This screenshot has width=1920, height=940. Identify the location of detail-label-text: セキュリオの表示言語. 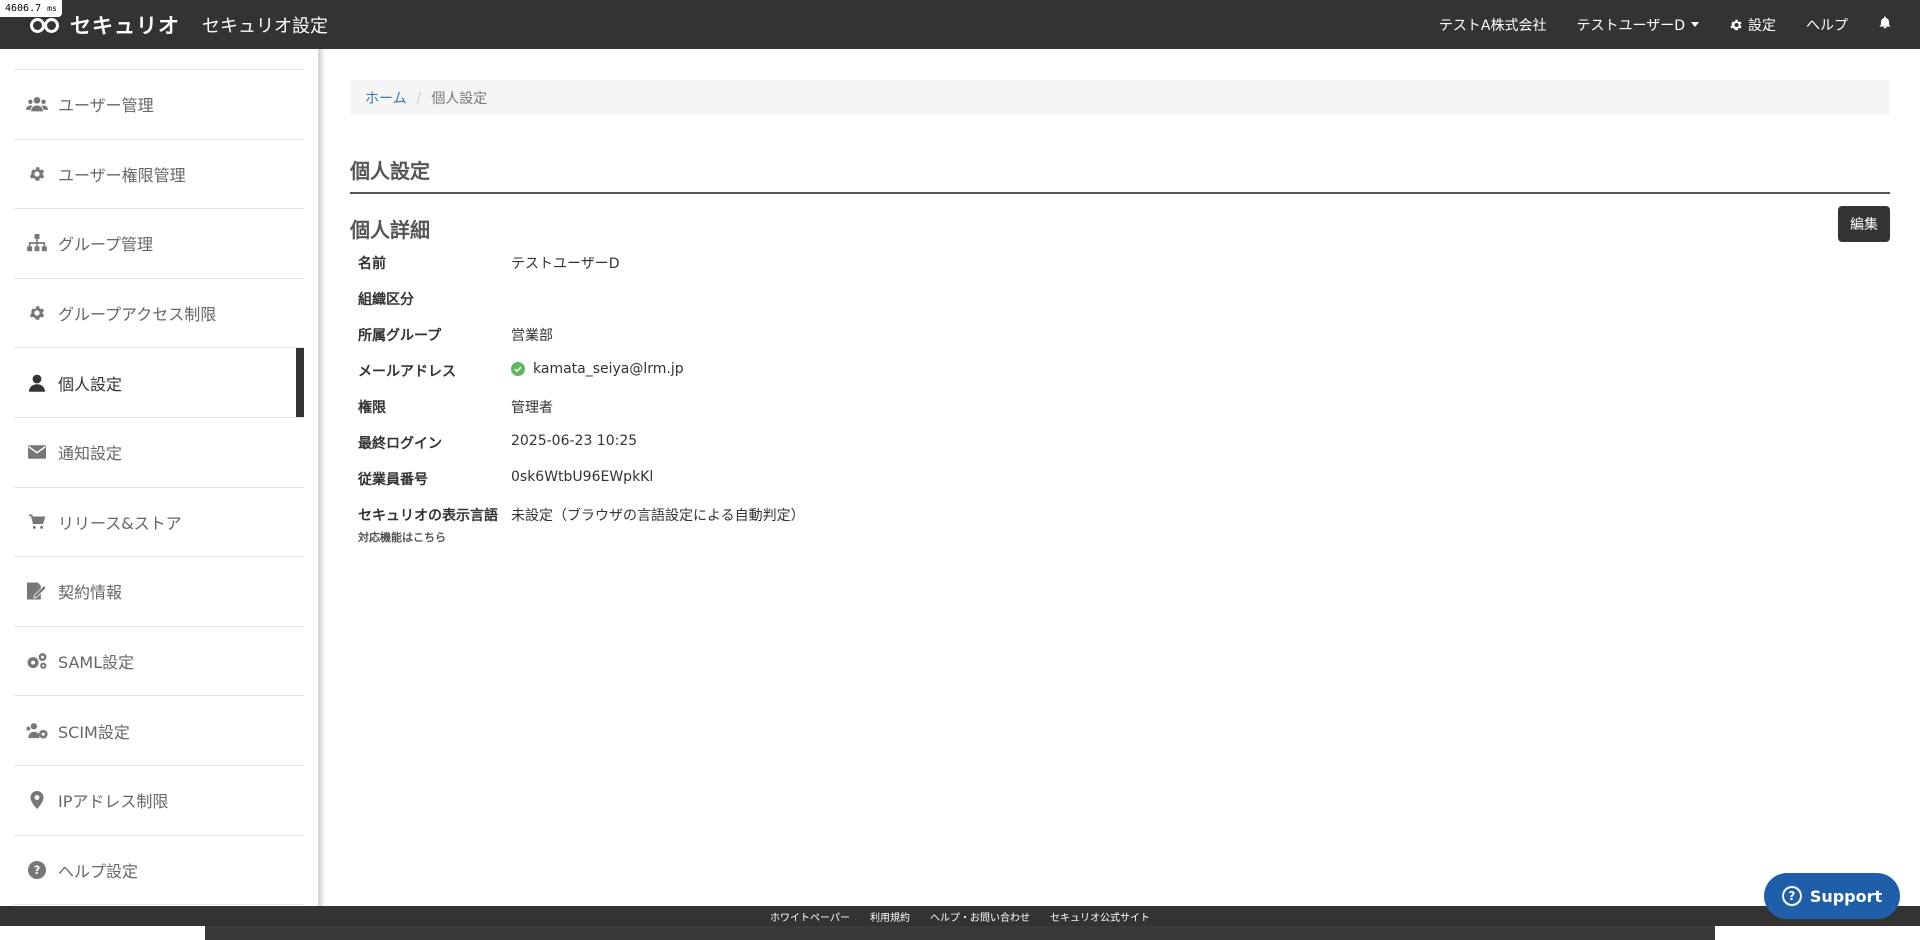
(428, 516).